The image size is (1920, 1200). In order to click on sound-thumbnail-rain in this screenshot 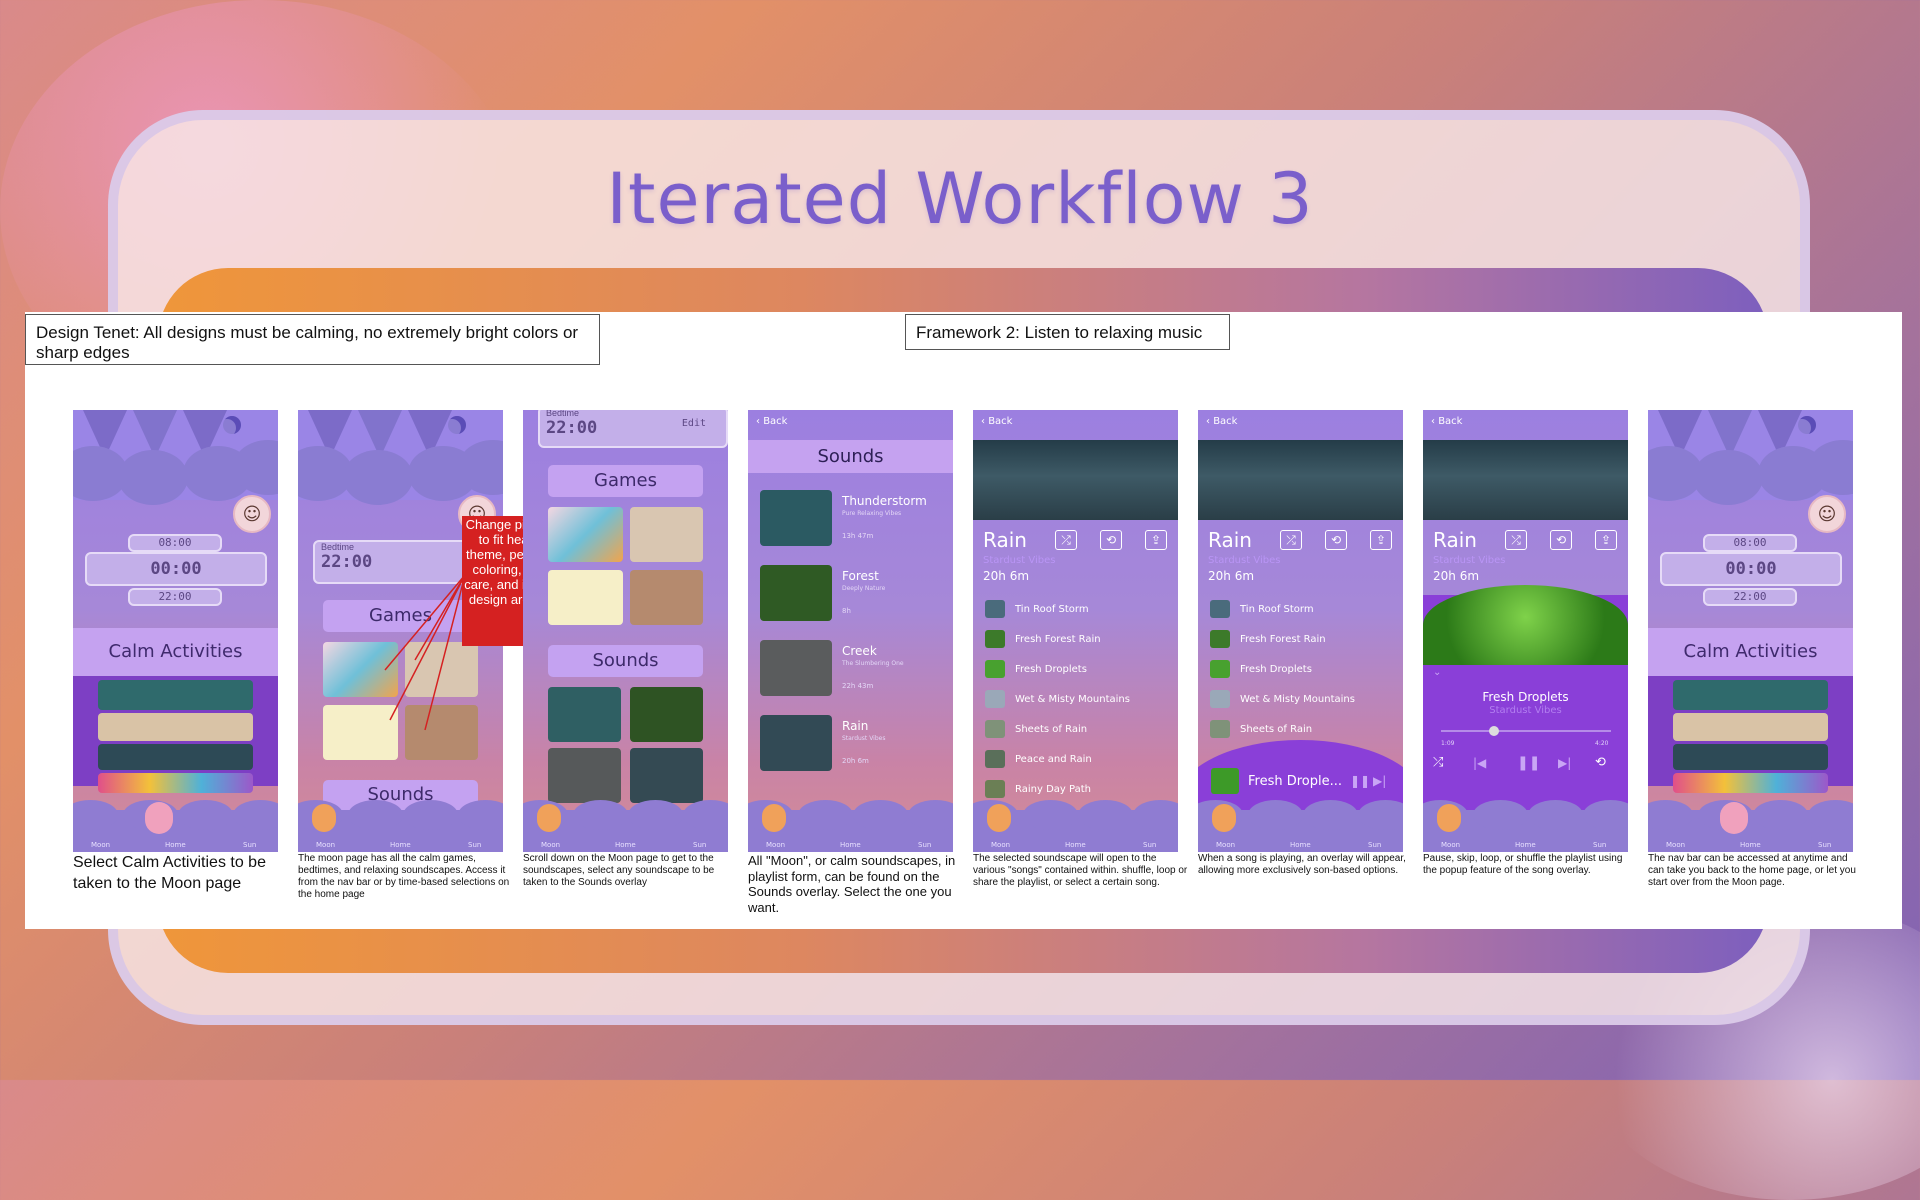, I will do `click(666, 775)`.